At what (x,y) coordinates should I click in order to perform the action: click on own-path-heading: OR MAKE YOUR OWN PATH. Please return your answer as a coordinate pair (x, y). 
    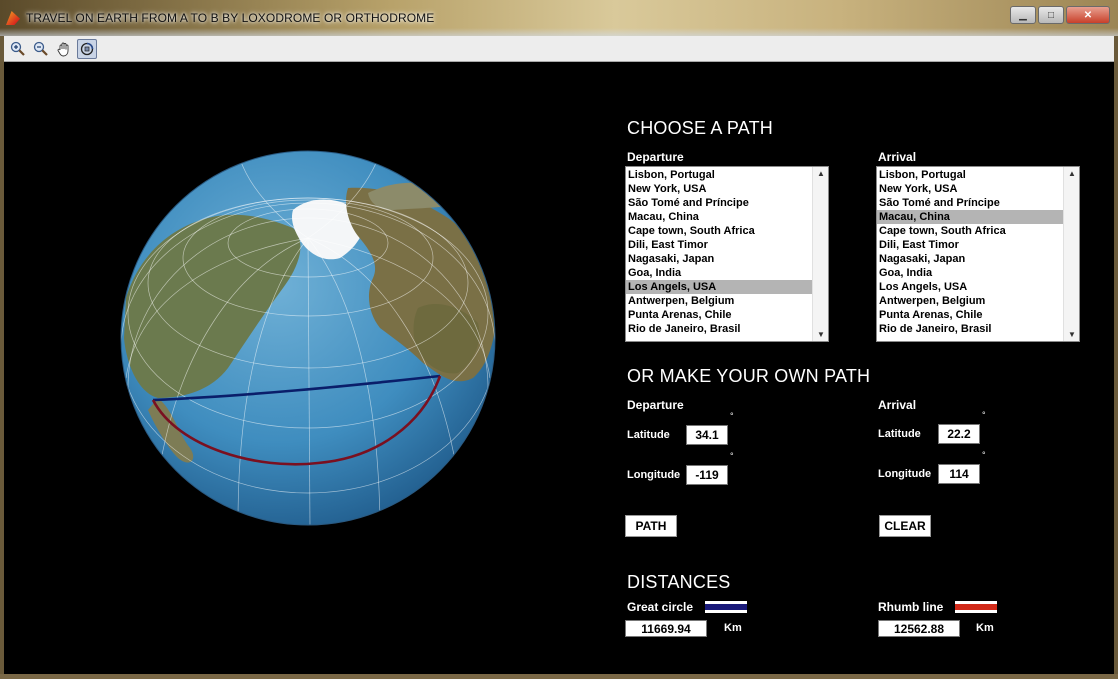
    Looking at the image, I should click on (749, 376).